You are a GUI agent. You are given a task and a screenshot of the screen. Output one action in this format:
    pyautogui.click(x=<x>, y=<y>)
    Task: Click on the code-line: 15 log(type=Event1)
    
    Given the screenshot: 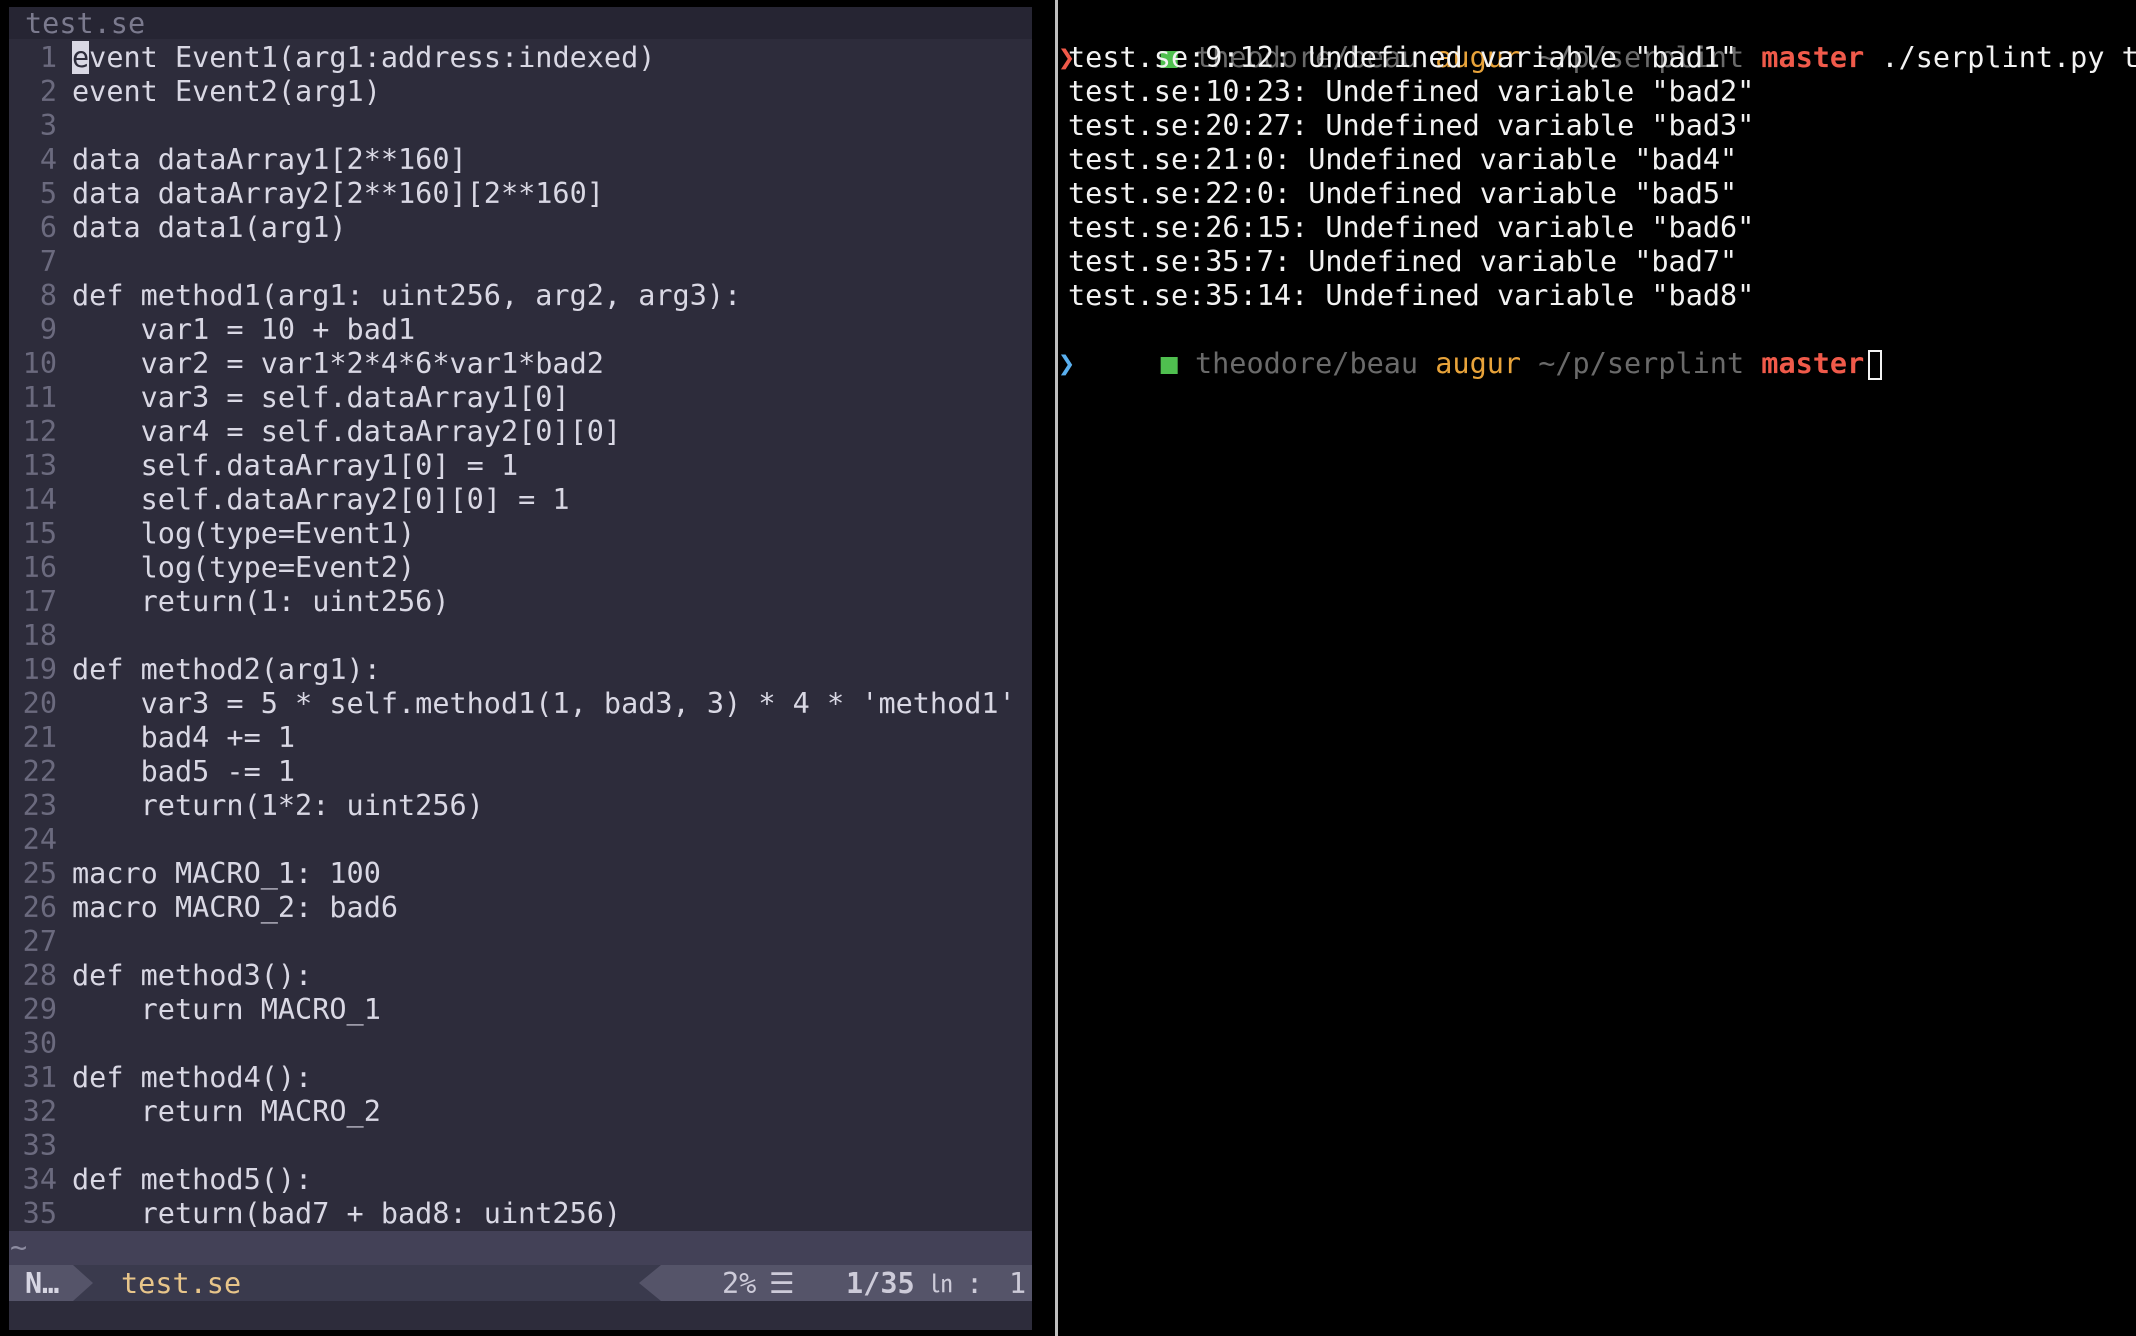 What is the action you would take?
    pyautogui.click(x=520, y=534)
    